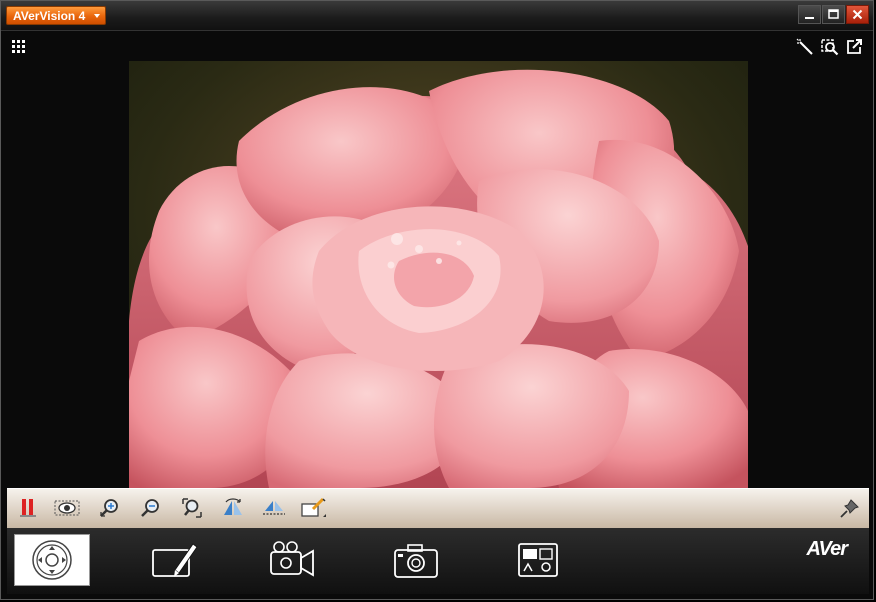 Image resolution: width=876 pixels, height=602 pixels. What do you see at coordinates (438, 508) in the screenshot?
I see `image-toolbar` at bounding box center [438, 508].